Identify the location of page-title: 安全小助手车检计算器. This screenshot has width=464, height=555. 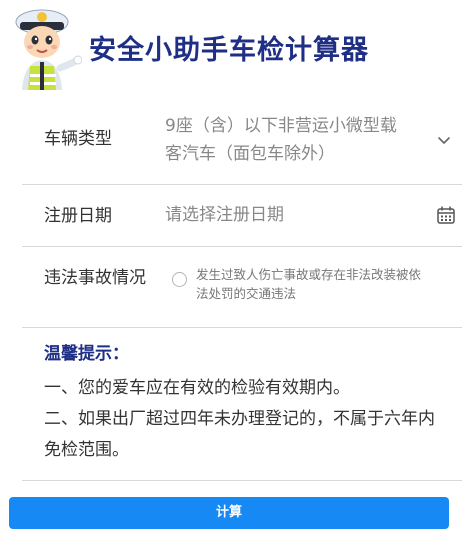
(229, 50).